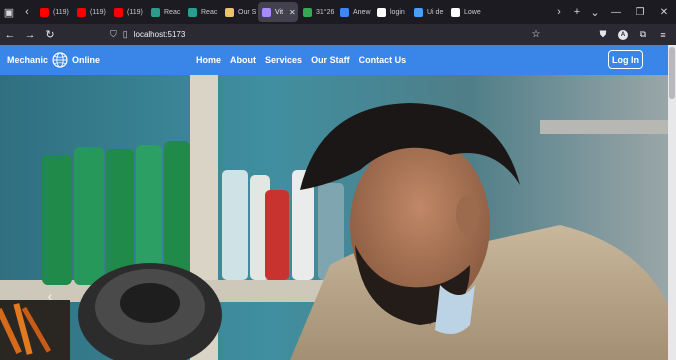  Describe the element at coordinates (28, 60) in the screenshot. I see `brand-text-left: Mechanic` at that location.